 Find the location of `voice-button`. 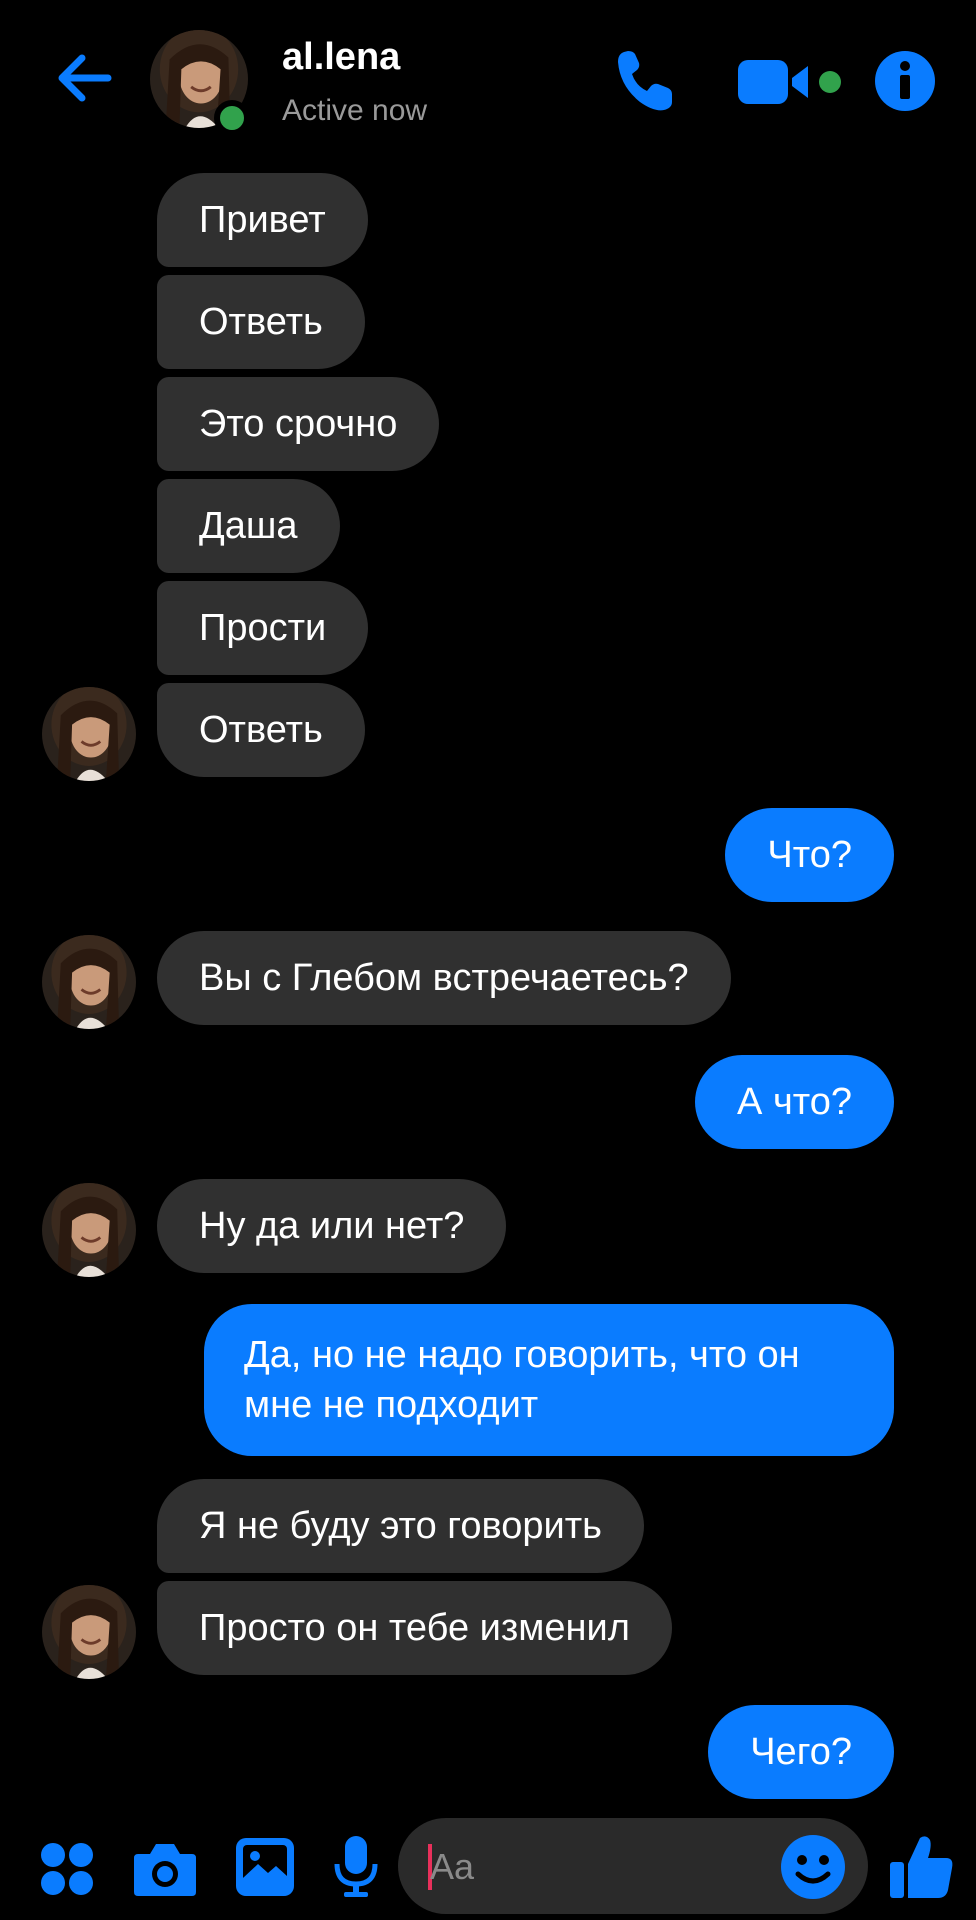

voice-button is located at coordinates (356, 1869).